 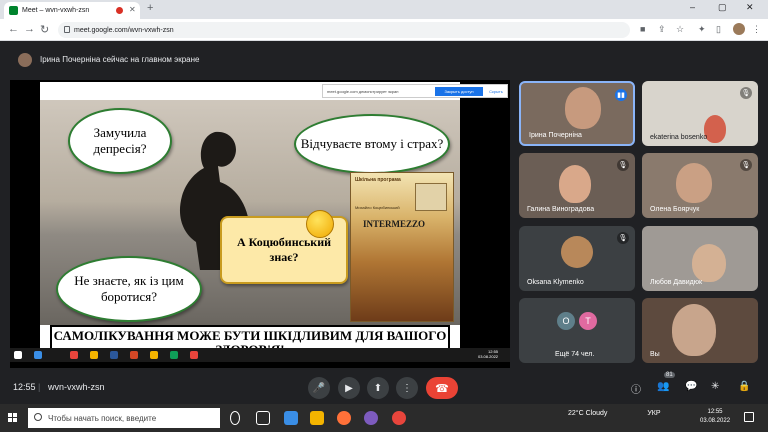 I want to click on chat-icon: 💬, so click(x=691, y=386).